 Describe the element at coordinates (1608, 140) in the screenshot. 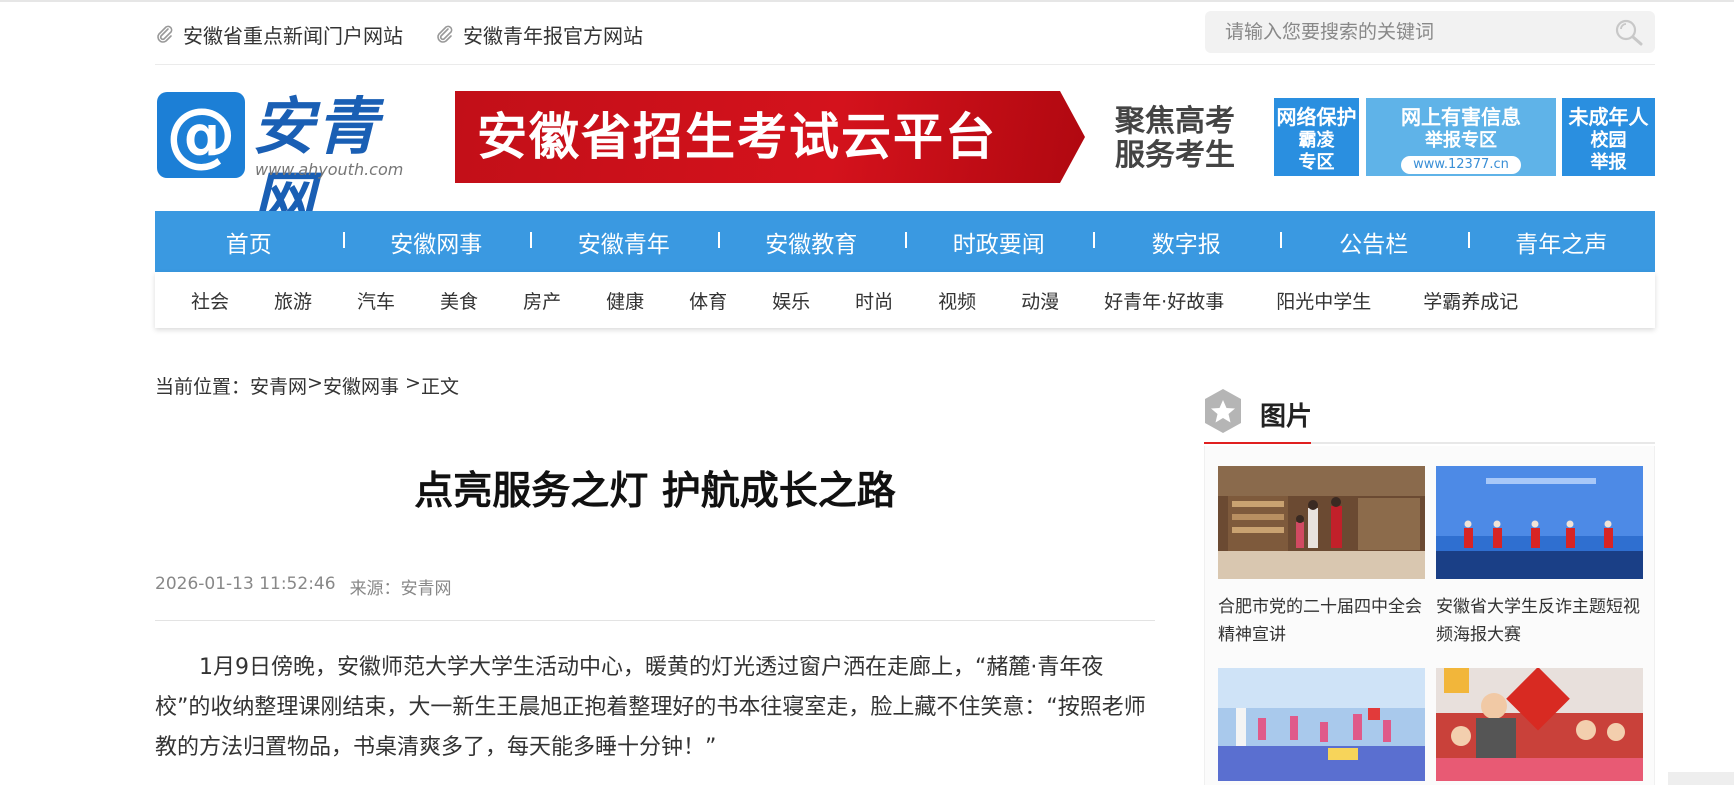

I see `banner-line: 校园` at that location.